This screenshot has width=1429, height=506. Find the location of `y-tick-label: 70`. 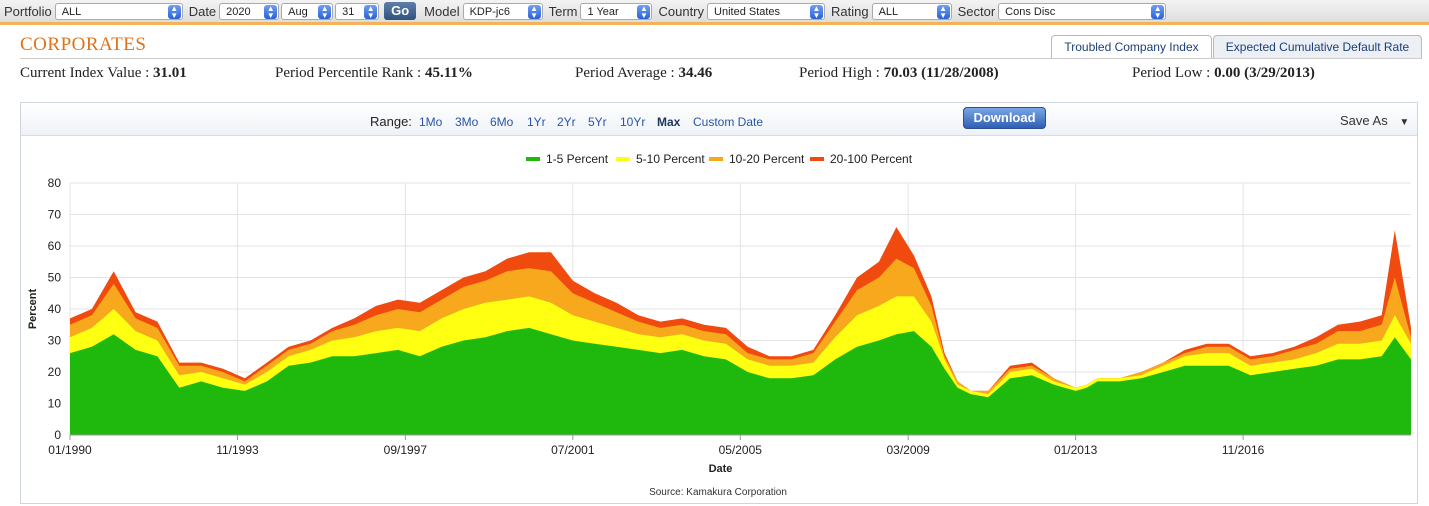

y-tick-label: 70 is located at coordinates (55, 215).